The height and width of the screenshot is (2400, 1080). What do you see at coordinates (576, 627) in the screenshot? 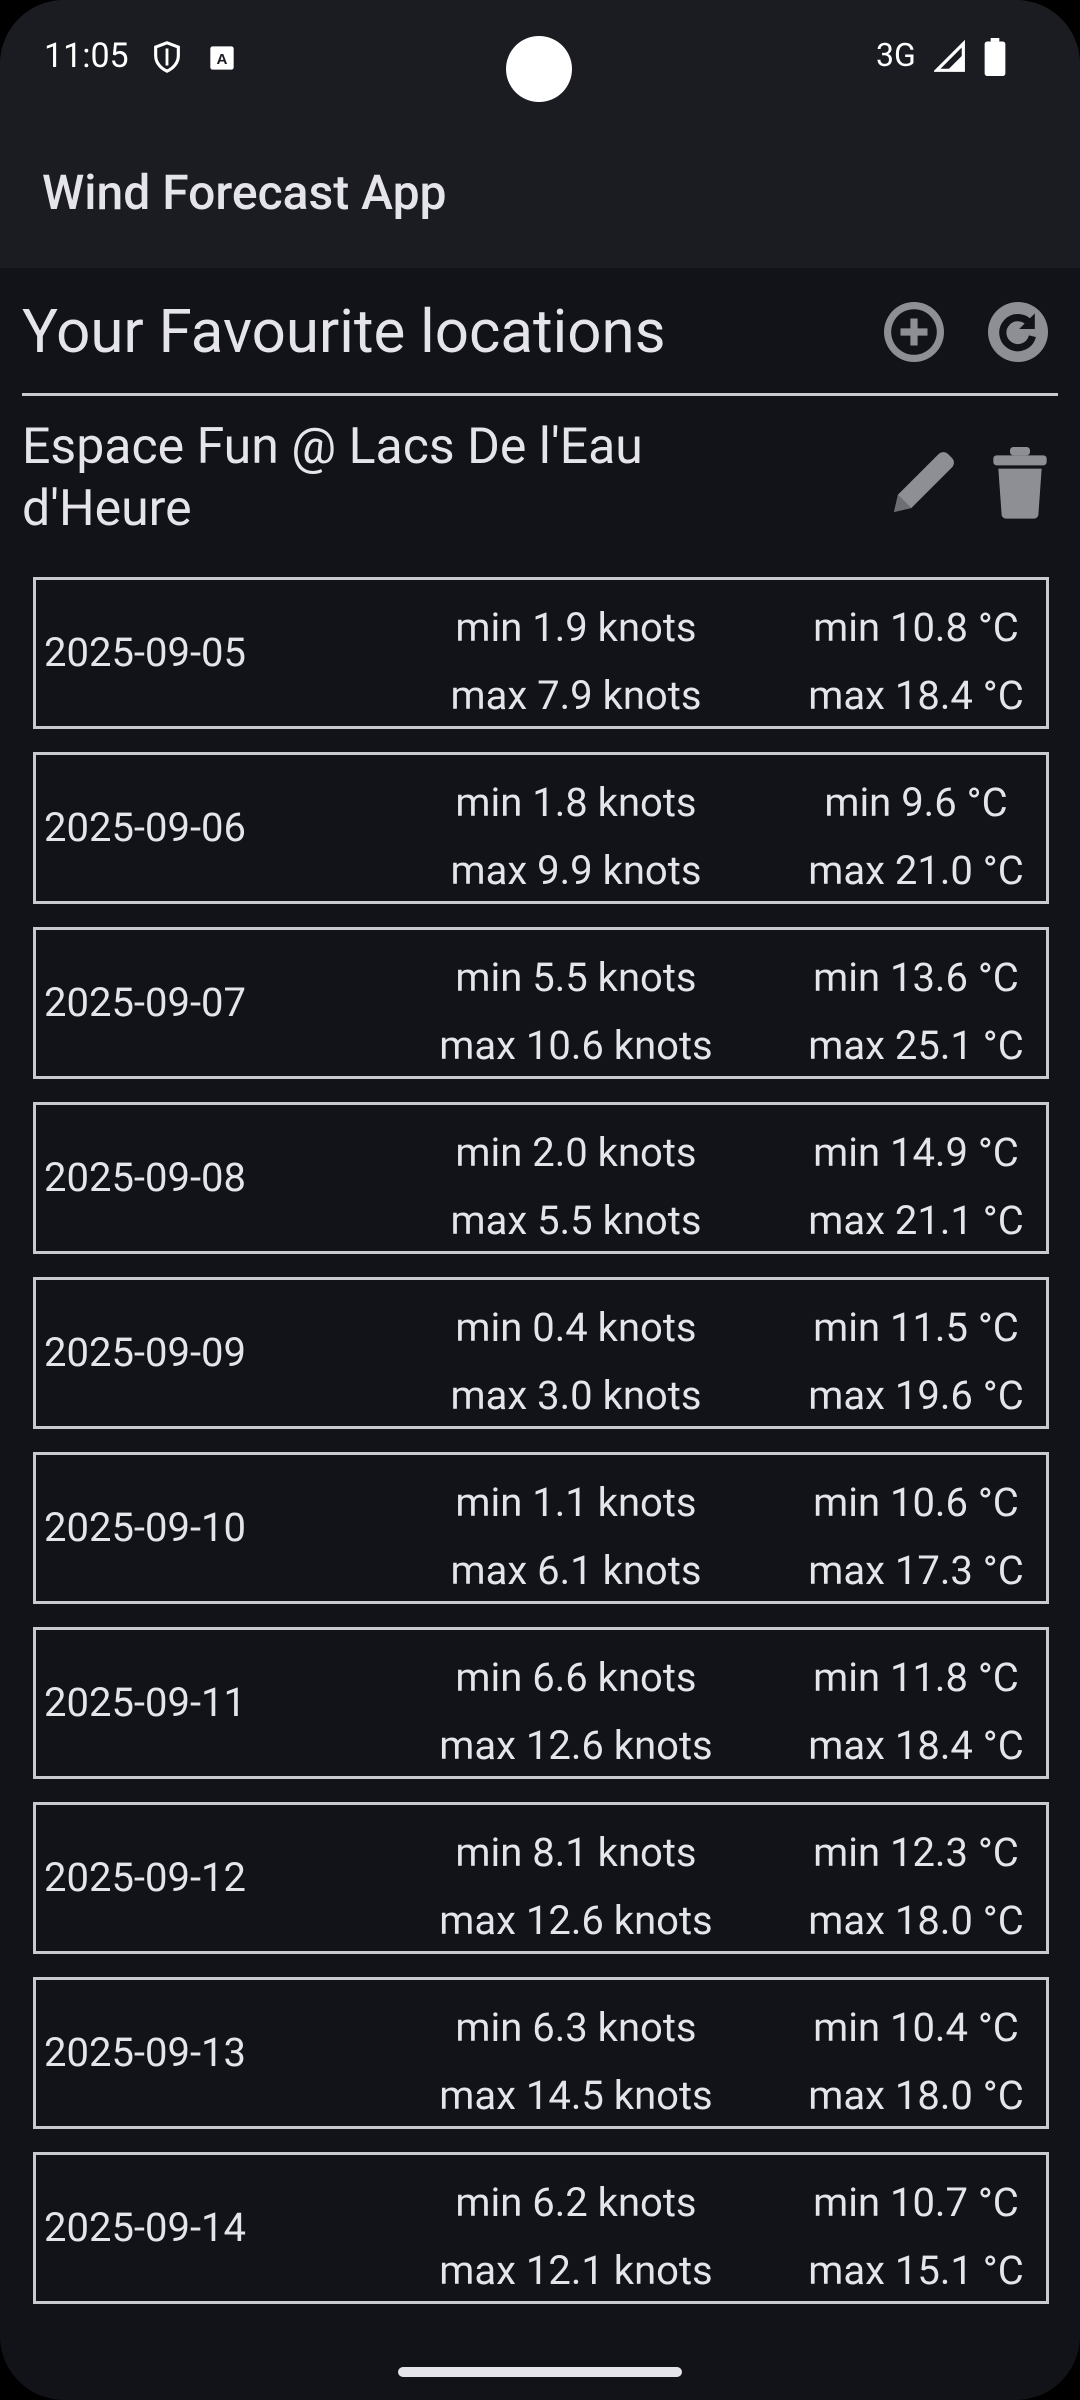
I see `wind-min: min 1.9 knots` at bounding box center [576, 627].